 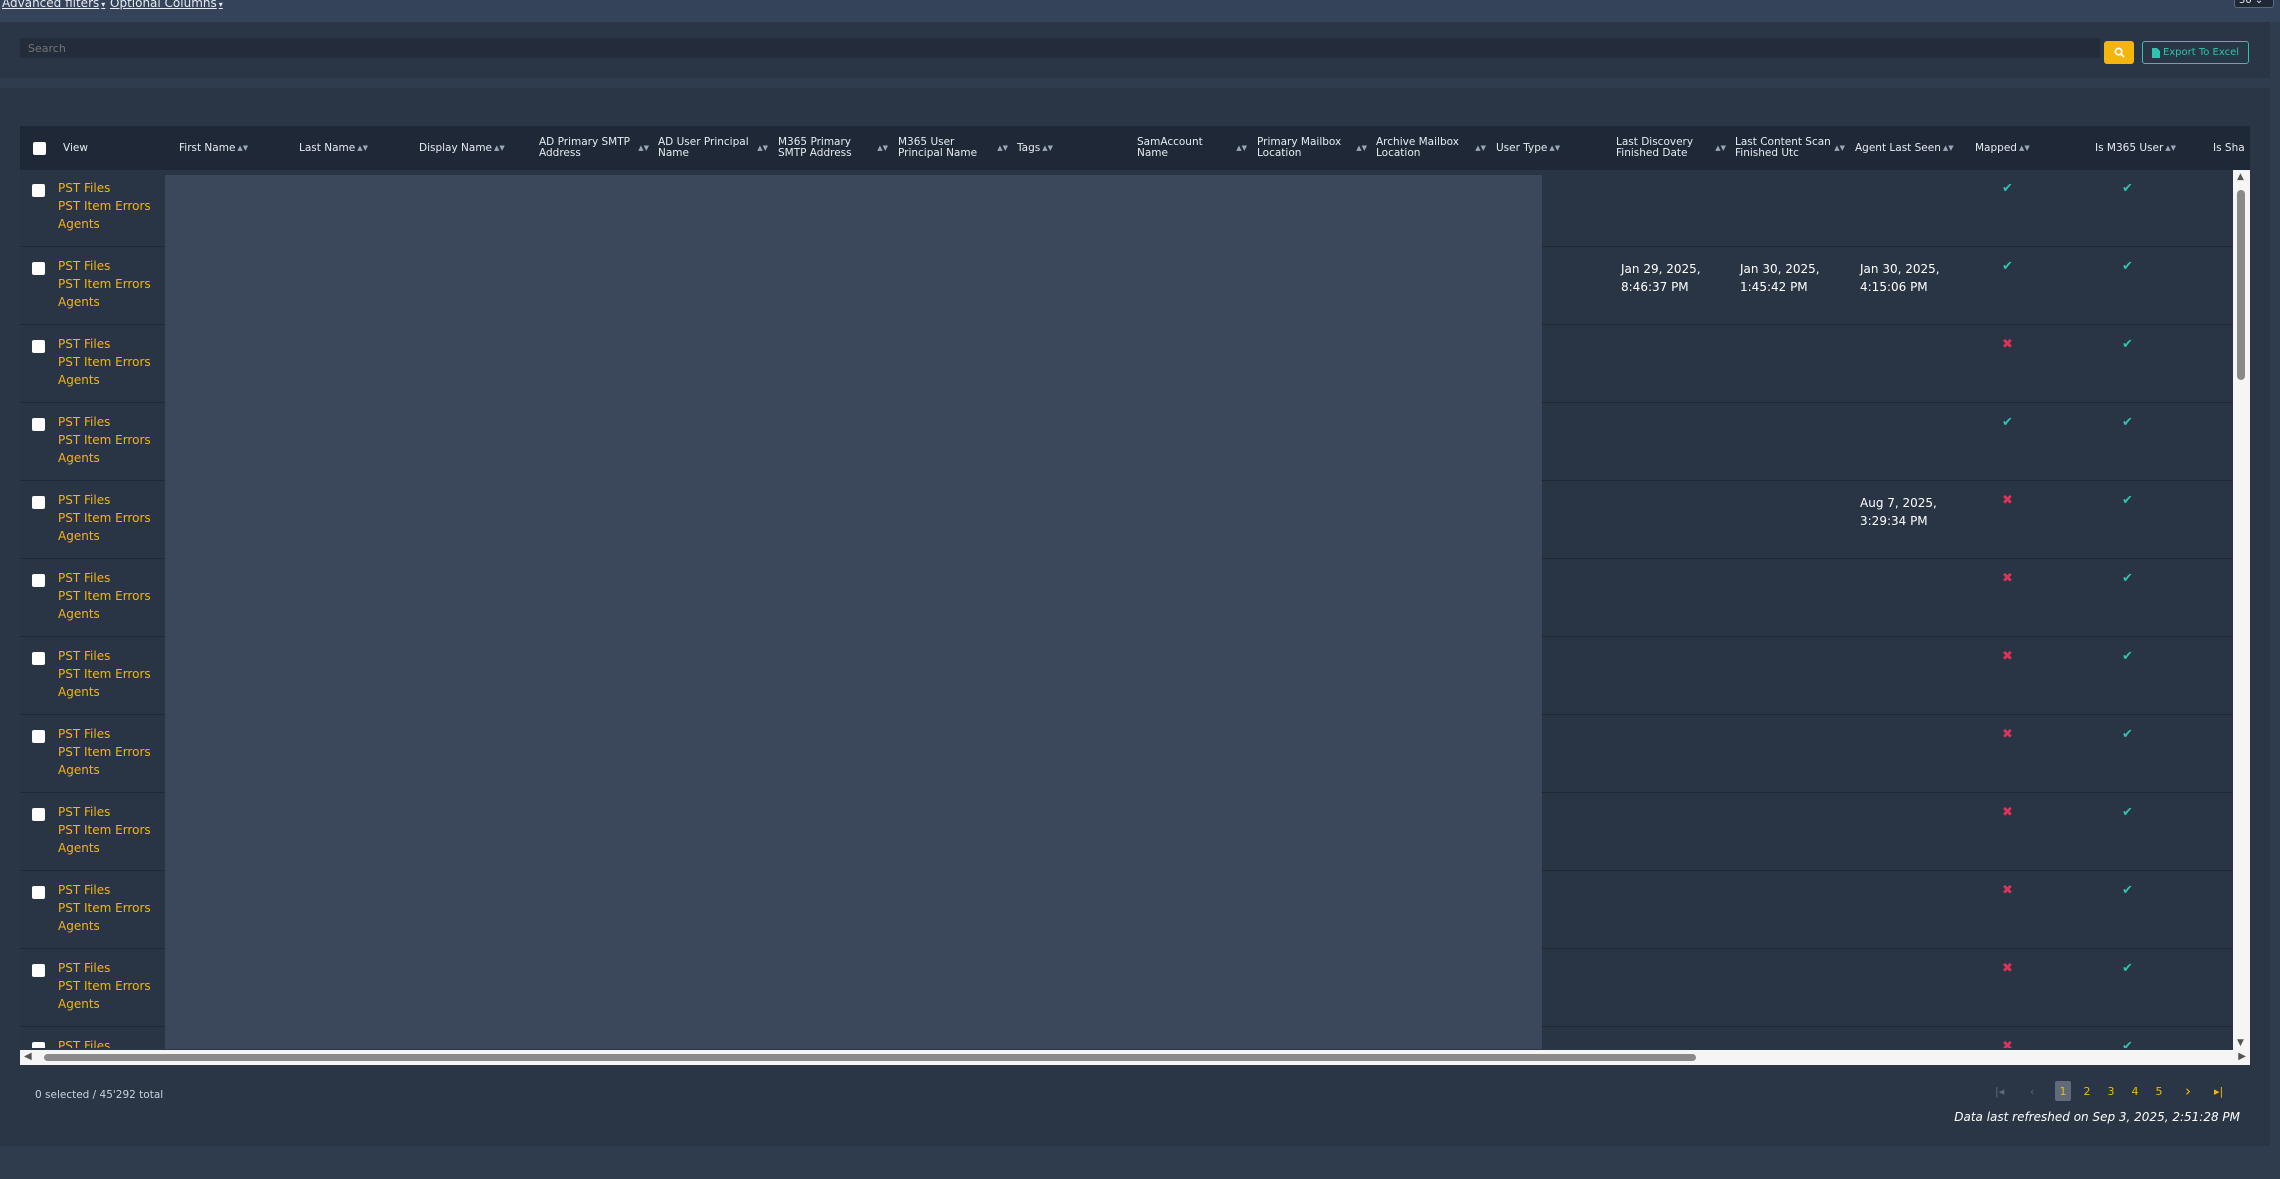 I want to click on scroll-down-icon: ▼, so click(x=2240, y=1043).